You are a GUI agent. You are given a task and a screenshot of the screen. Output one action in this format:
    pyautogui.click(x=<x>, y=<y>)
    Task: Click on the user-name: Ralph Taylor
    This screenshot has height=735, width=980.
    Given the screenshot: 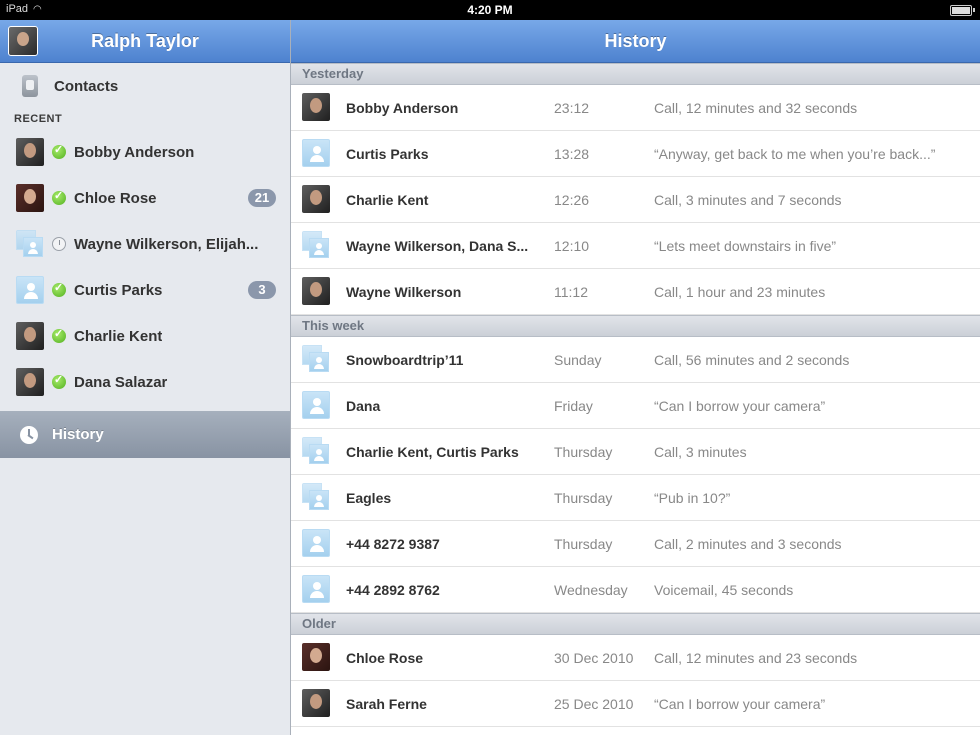 What is the action you would take?
    pyautogui.click(x=145, y=41)
    